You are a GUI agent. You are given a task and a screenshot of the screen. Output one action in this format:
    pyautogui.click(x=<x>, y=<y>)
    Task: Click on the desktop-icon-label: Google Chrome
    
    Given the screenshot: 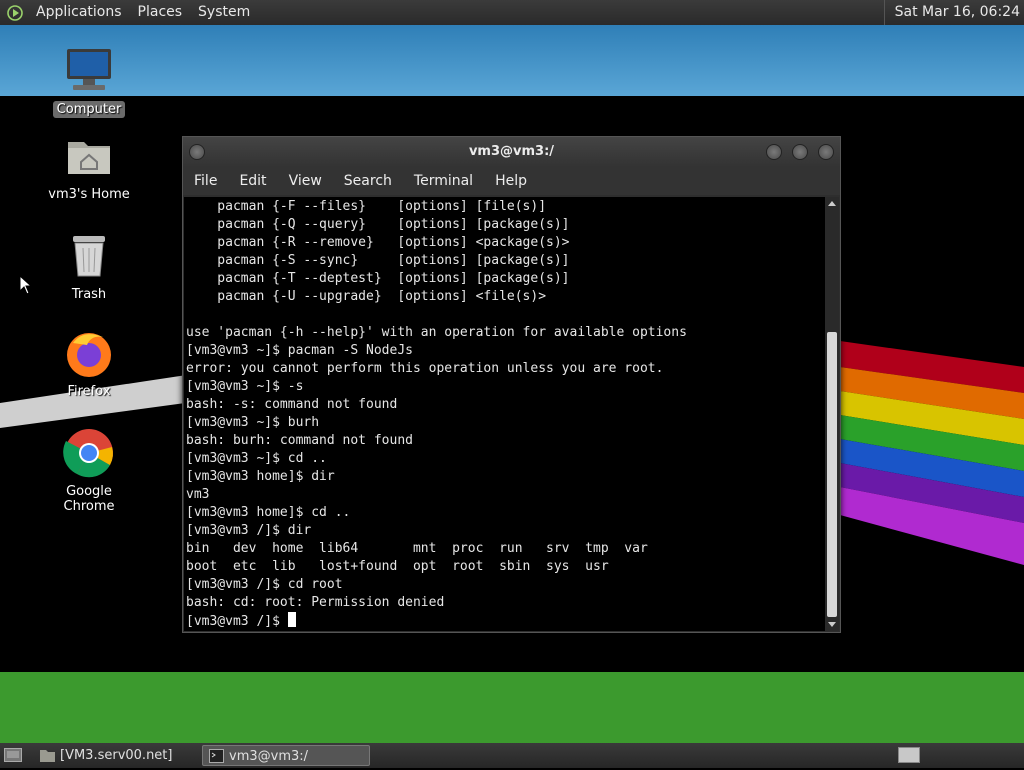 What is the action you would take?
    pyautogui.click(x=89, y=499)
    